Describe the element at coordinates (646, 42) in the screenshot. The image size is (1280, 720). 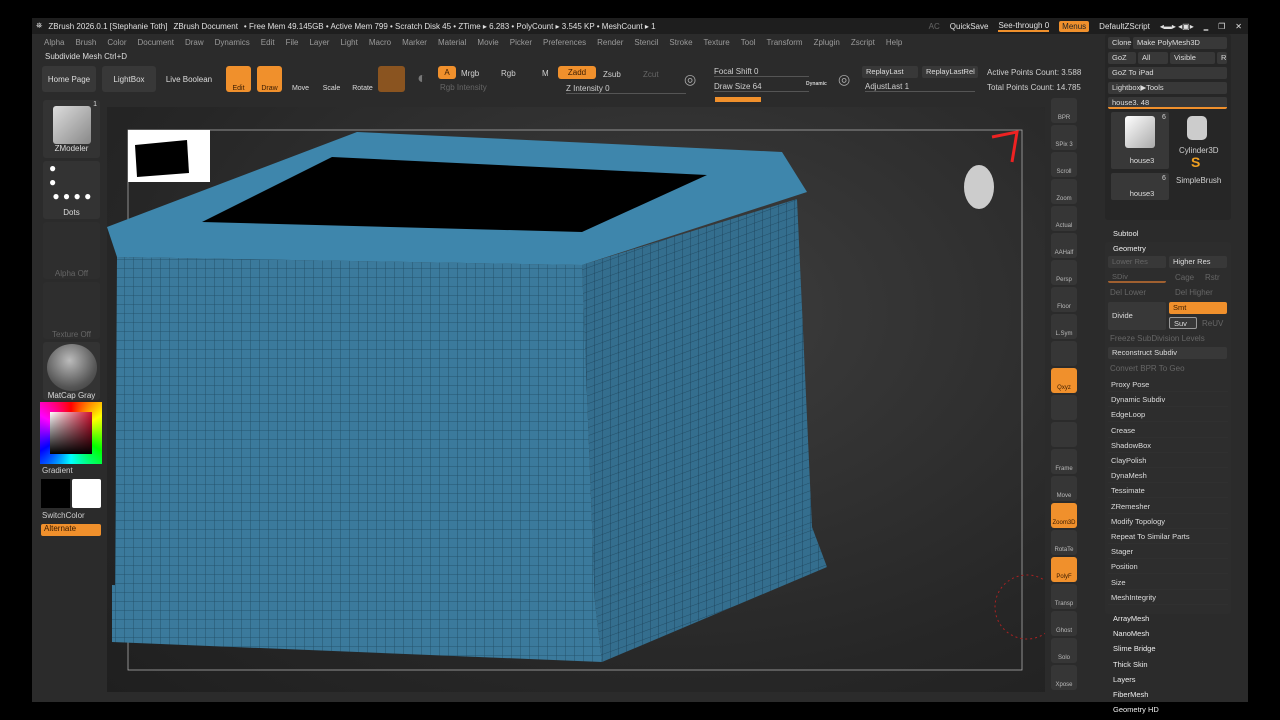
I see `menu-stencil: Stencil` at that location.